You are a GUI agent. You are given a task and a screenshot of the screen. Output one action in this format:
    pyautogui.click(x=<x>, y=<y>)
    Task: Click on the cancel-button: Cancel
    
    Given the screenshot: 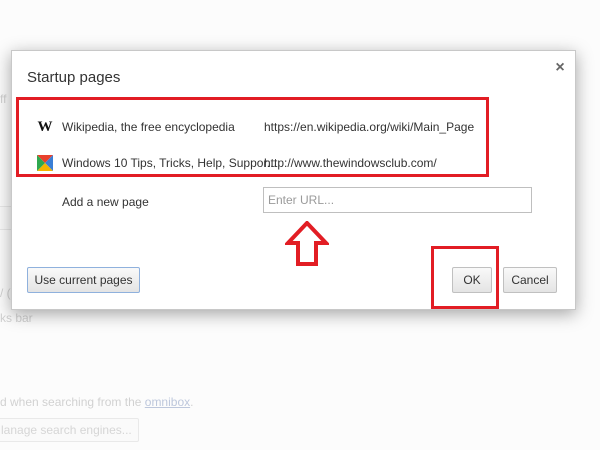 What is the action you would take?
    pyautogui.click(x=530, y=280)
    